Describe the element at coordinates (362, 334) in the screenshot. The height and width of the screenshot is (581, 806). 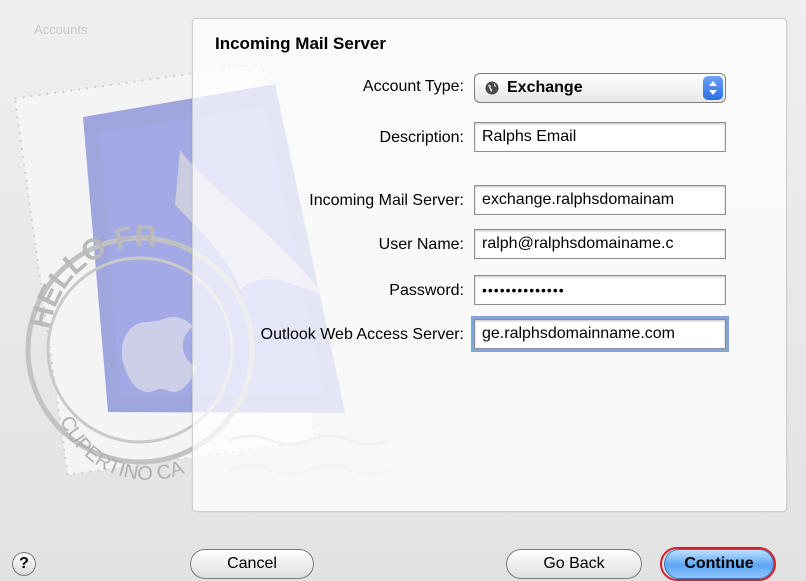
I see `owa-server-label: Outlook Web Access Server:` at that location.